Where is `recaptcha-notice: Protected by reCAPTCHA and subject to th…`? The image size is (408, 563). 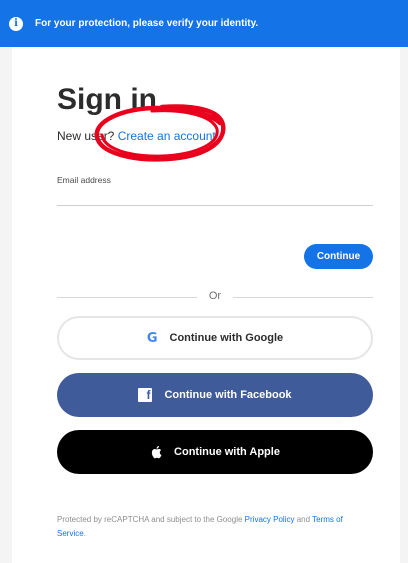
recaptcha-notice: Protected by reCAPTCHA and subject to th… is located at coordinates (215, 527).